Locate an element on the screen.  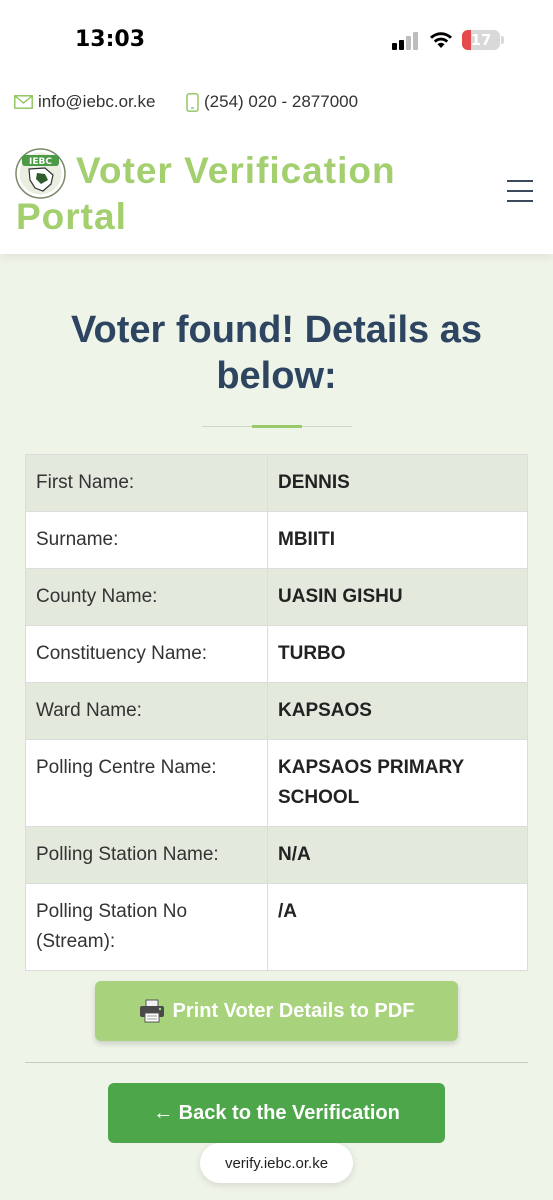
printer-icon is located at coordinates (151, 1011).